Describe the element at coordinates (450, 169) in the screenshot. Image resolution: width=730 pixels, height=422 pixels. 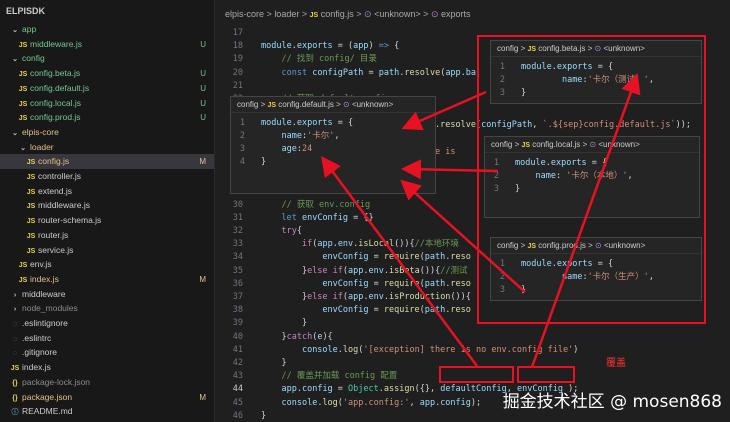
I see `arrow-local-to-default` at that location.